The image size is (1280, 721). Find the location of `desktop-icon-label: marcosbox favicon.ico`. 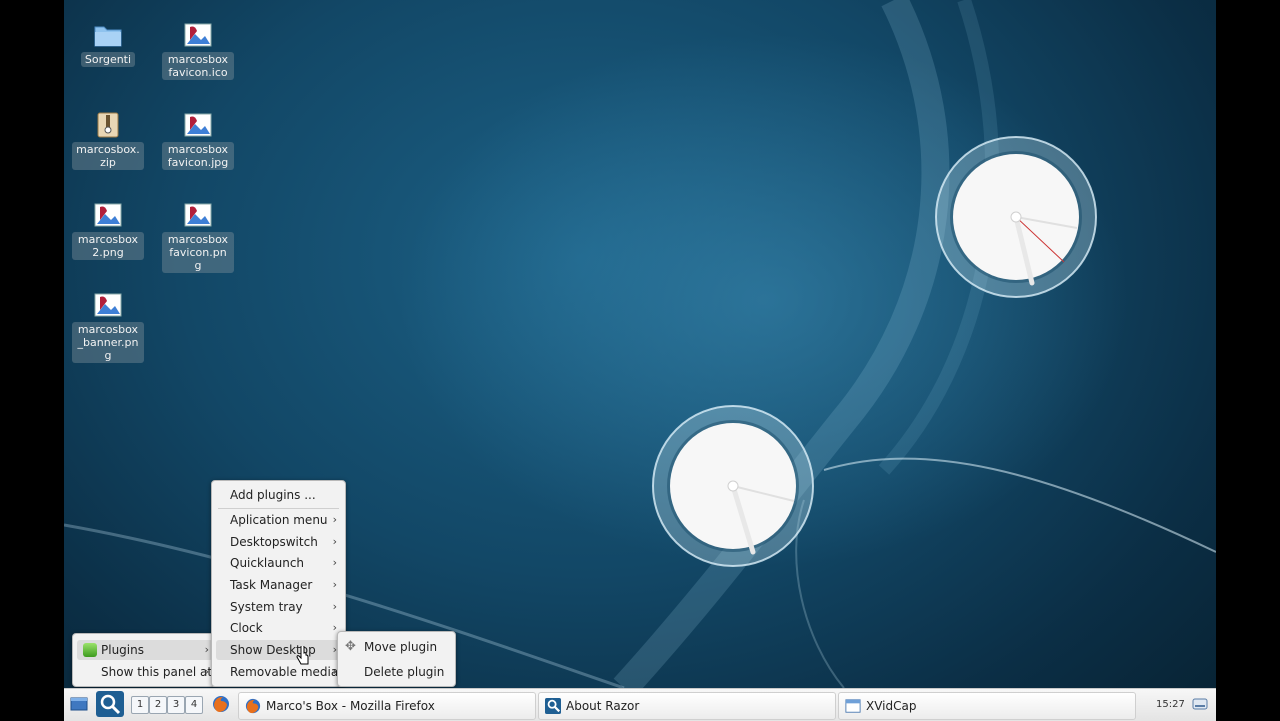

desktop-icon-label: marcosbox favicon.ico is located at coordinates (198, 66).